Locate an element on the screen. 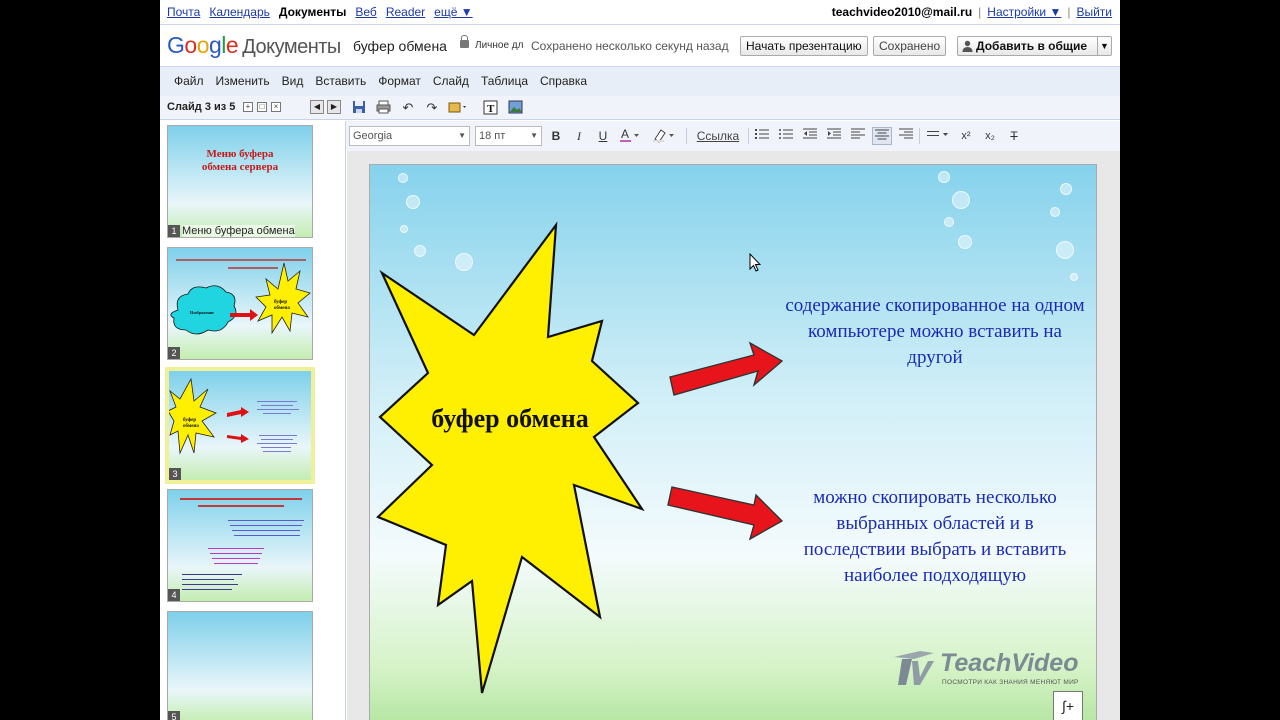 This screenshot has width=1280, height=720. watermark-tagline: ПОСМОТРИ КАК ЗНАНИЯ МЕНЯЮТ МИР is located at coordinates (1010, 682).